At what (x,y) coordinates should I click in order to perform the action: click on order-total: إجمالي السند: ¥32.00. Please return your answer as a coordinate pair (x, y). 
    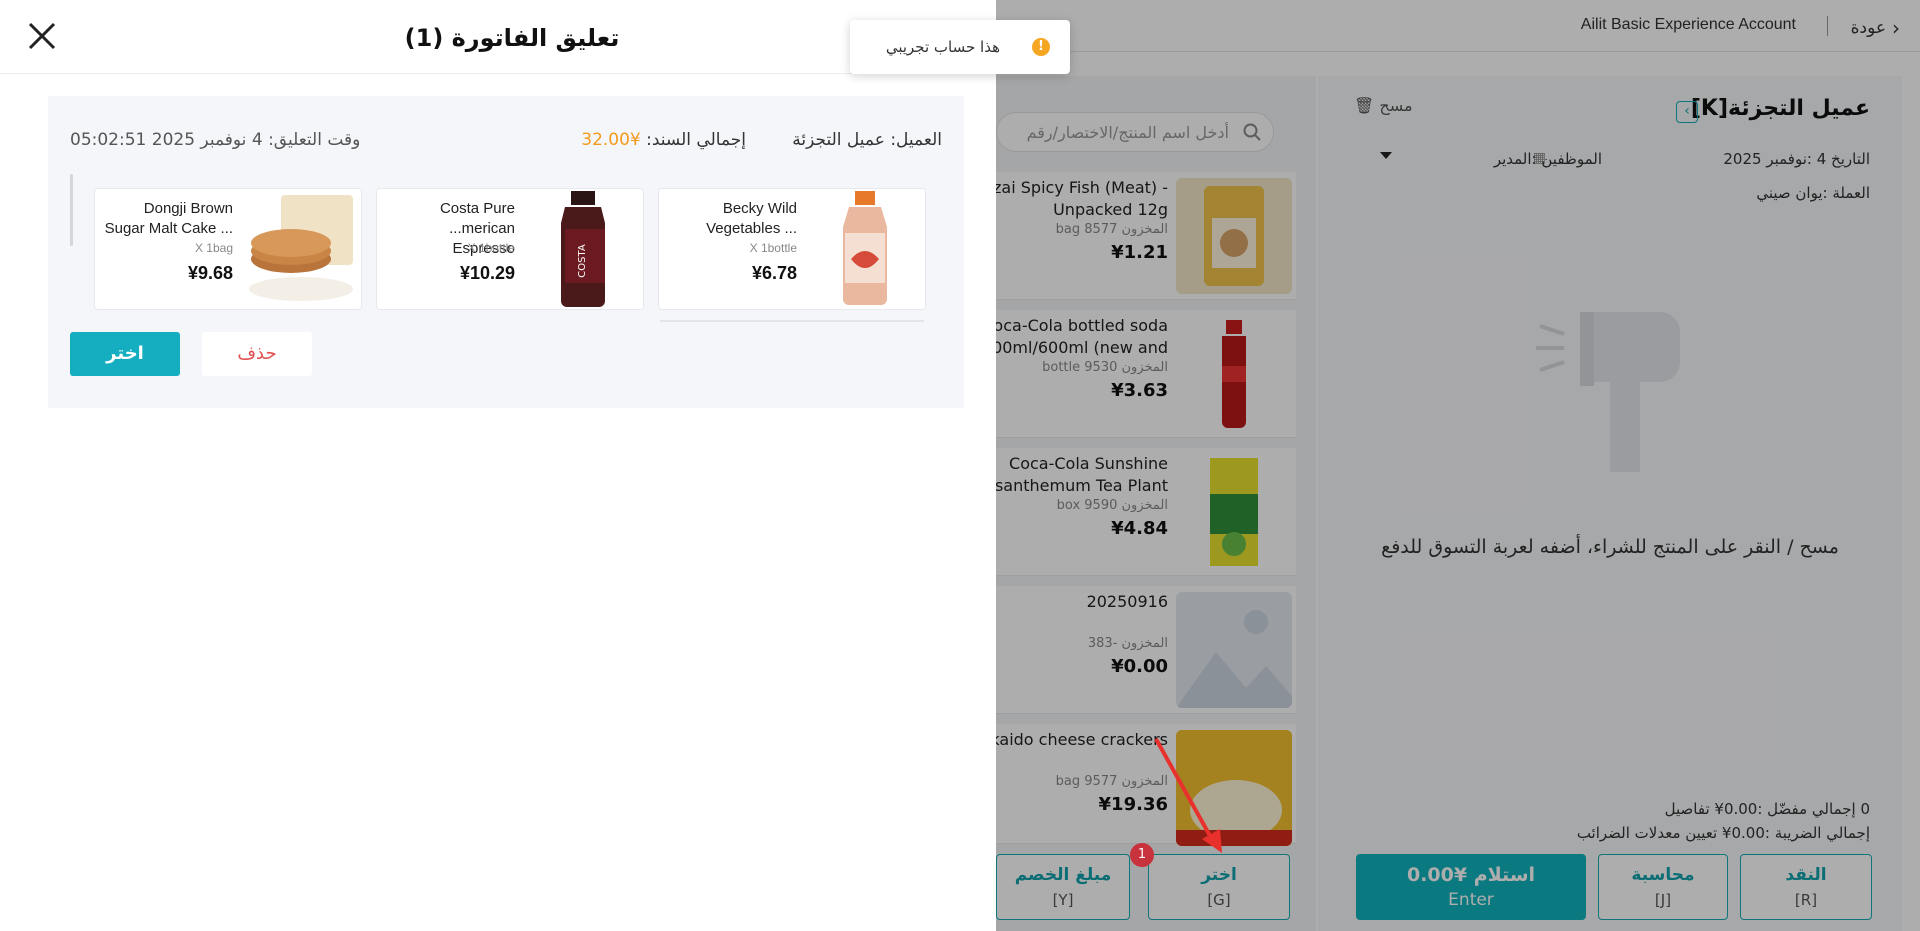
    Looking at the image, I should click on (663, 140).